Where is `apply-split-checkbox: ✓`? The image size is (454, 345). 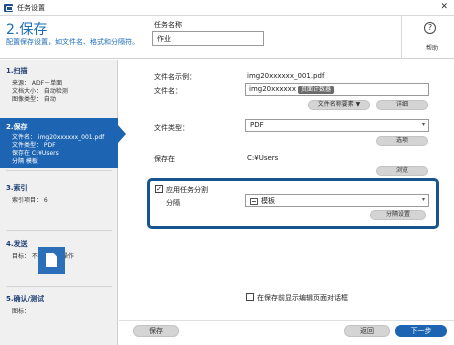 apply-split-checkbox: ✓ is located at coordinates (159, 189).